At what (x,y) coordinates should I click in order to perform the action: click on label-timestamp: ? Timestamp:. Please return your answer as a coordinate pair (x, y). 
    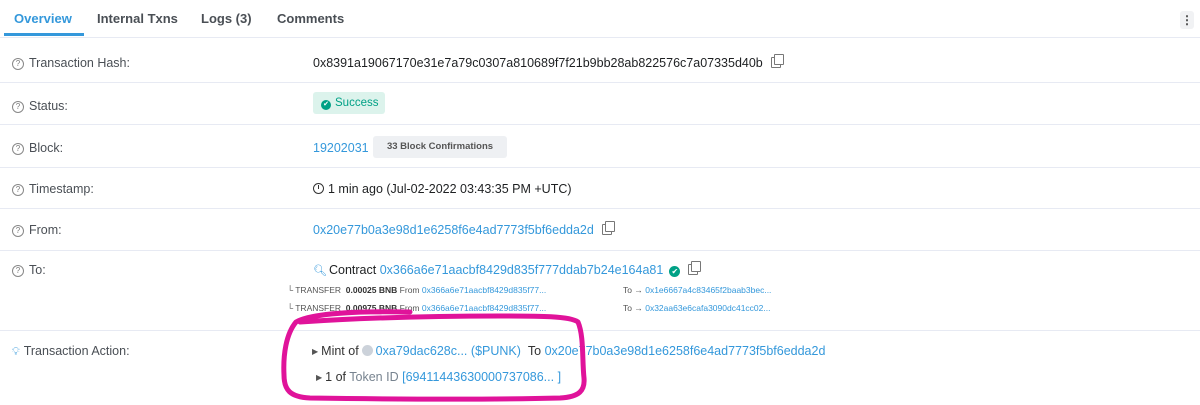
    Looking at the image, I should click on (53, 189).